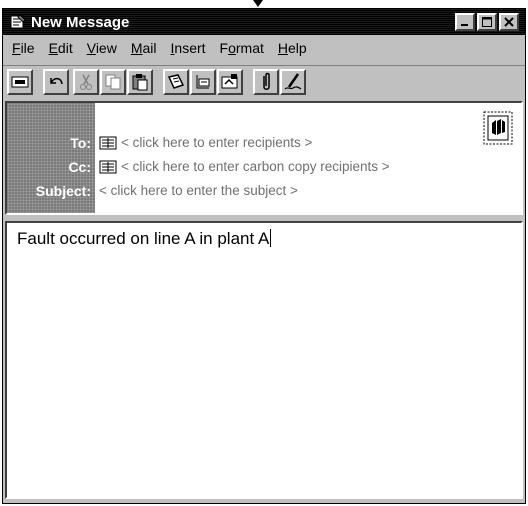 The width and height of the screenshot is (528, 506). I want to click on attach-icon, so click(266, 81).